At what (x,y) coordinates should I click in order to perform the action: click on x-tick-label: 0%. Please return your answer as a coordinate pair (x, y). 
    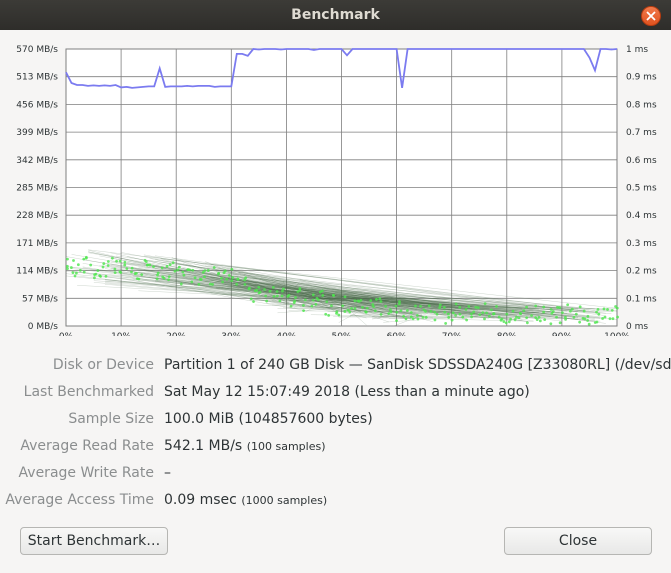
    Looking at the image, I should click on (66, 334).